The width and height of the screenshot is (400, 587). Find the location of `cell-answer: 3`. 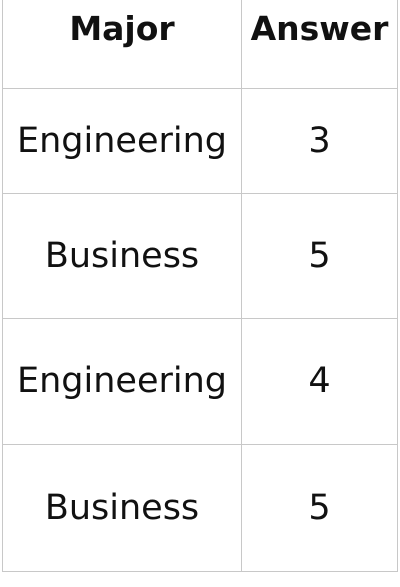

cell-answer: 3 is located at coordinates (319, 140).